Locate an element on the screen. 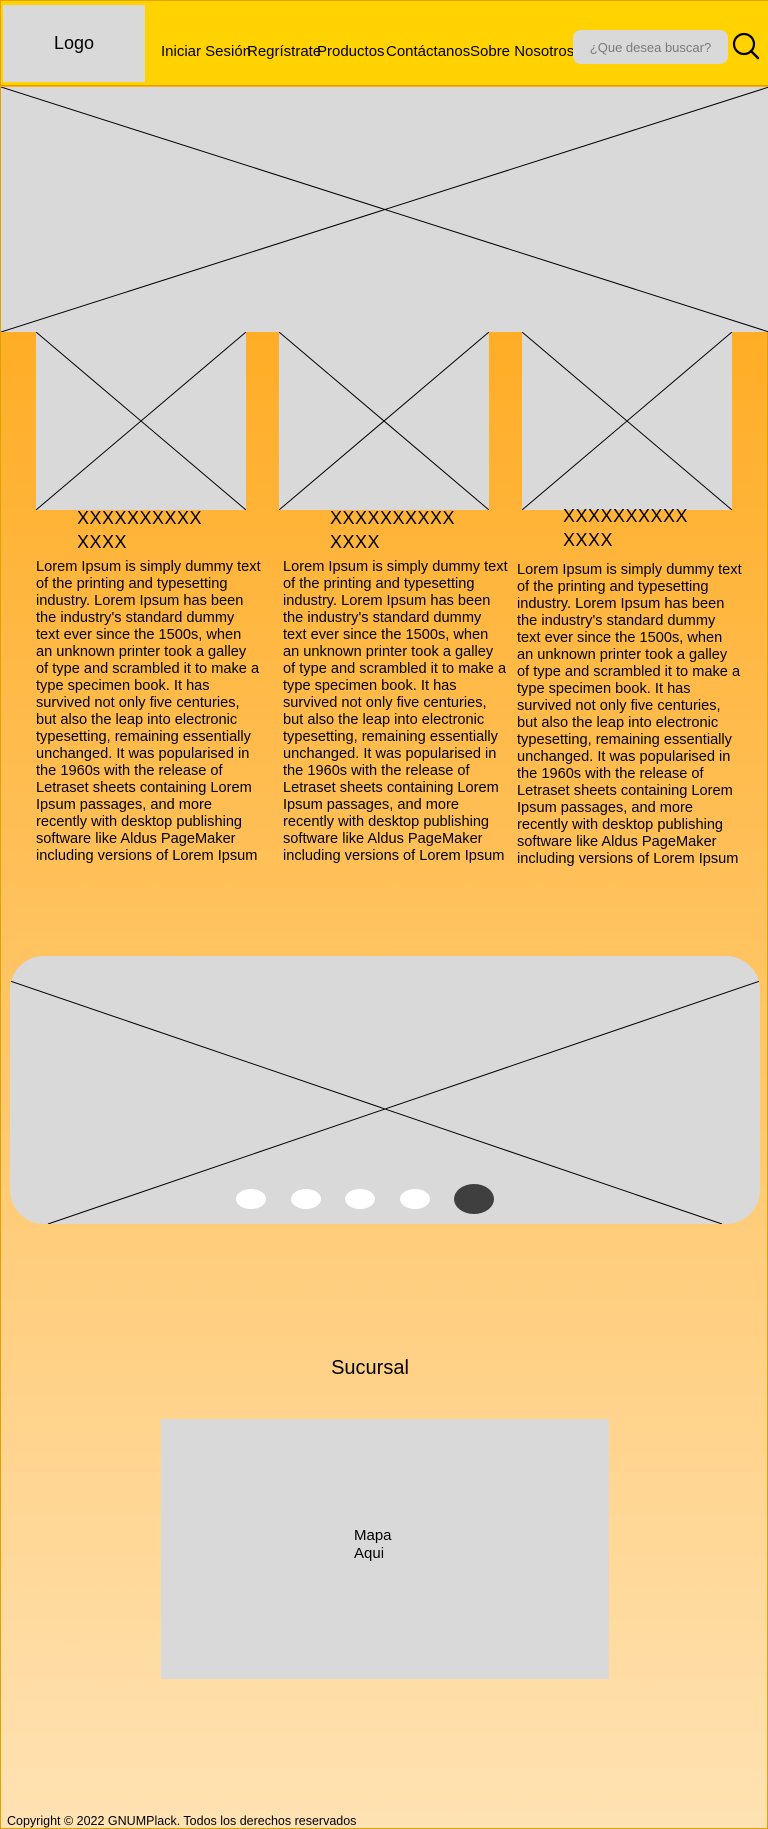 Image resolution: width=768 pixels, height=1829 pixels. carousel-dot-active is located at coordinates (474, 1199).